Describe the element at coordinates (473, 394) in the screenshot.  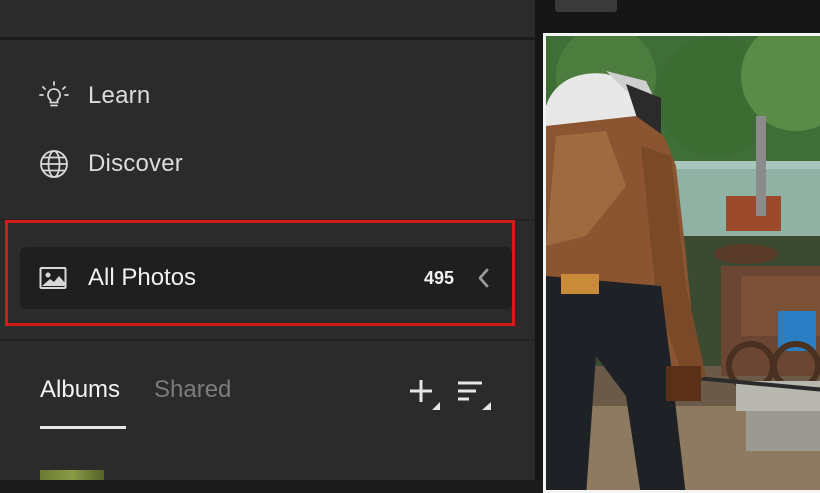
I see `sort-icon` at that location.